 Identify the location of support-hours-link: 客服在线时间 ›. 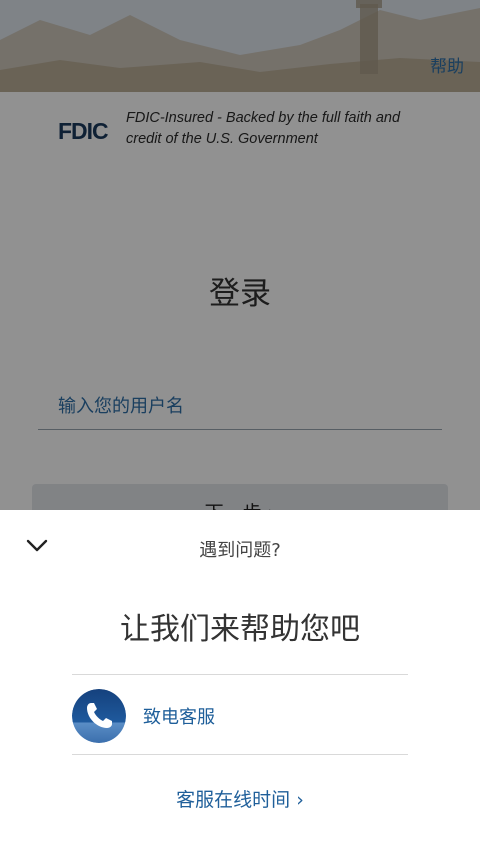
(240, 798).